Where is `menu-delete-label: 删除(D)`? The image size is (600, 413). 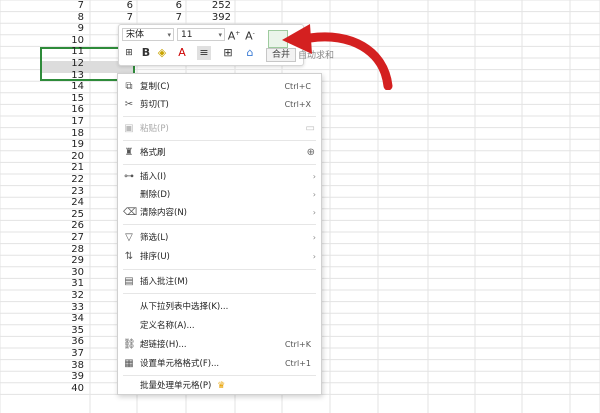 menu-delete-label: 删除(D) is located at coordinates (155, 195).